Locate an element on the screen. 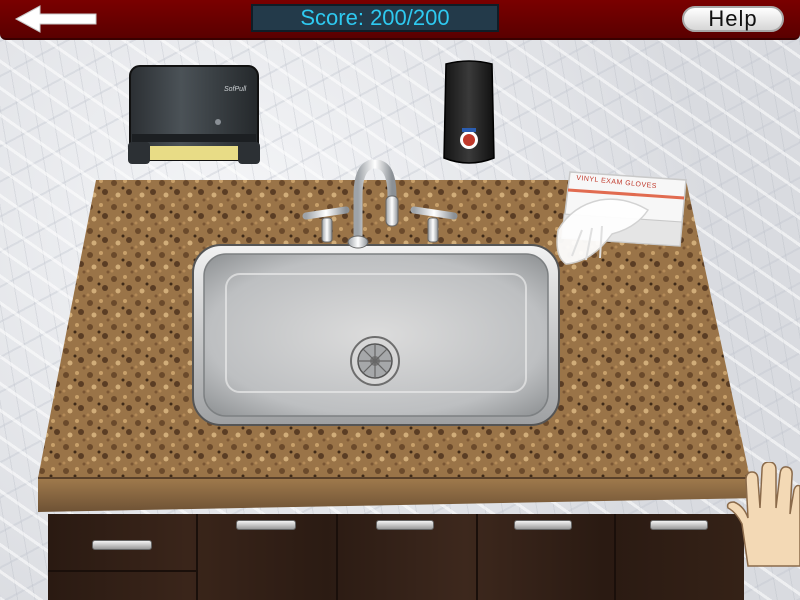  drawer-handle is located at coordinates (122, 545).